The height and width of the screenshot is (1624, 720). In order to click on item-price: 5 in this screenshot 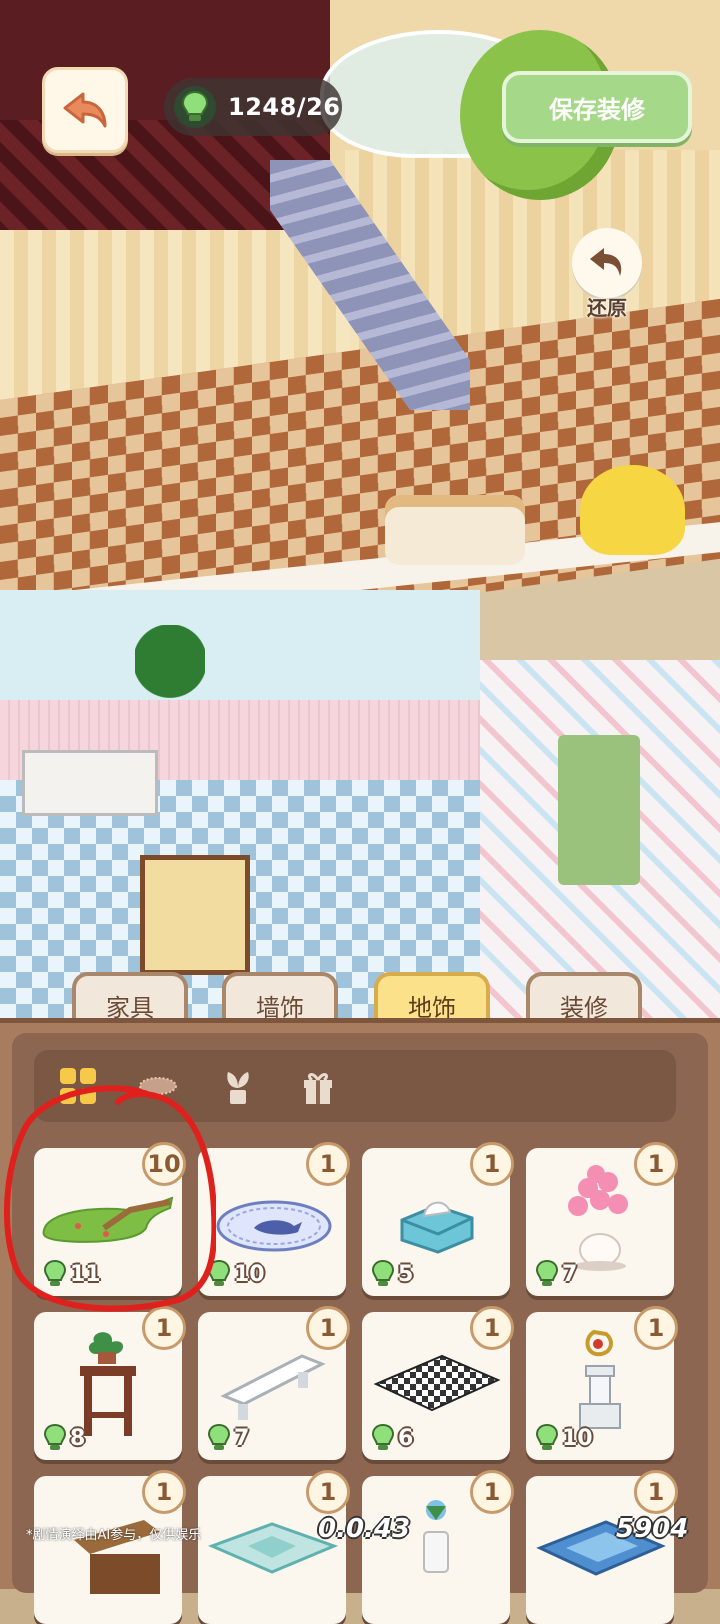, I will do `click(391, 1274)`.